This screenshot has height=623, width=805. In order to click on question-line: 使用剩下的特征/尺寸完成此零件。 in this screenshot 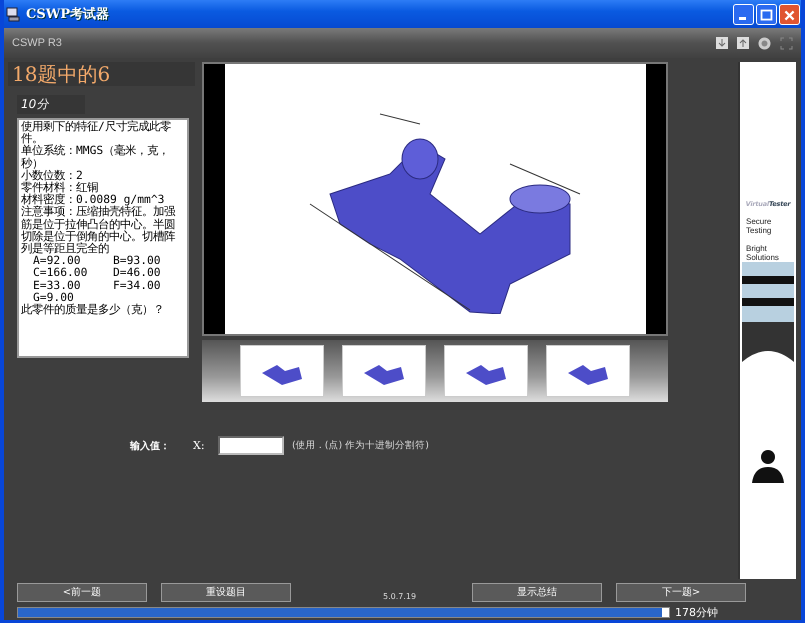, I will do `click(96, 133)`.